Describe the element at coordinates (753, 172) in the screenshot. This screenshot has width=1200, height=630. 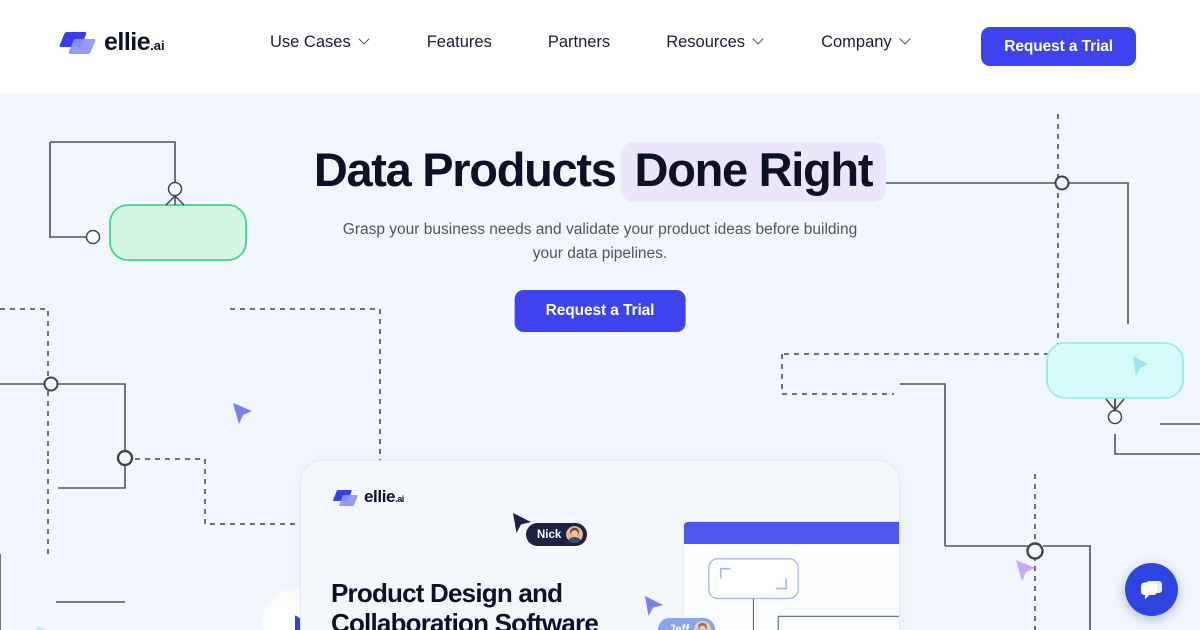
I see `headline-highlight: Done Right` at that location.